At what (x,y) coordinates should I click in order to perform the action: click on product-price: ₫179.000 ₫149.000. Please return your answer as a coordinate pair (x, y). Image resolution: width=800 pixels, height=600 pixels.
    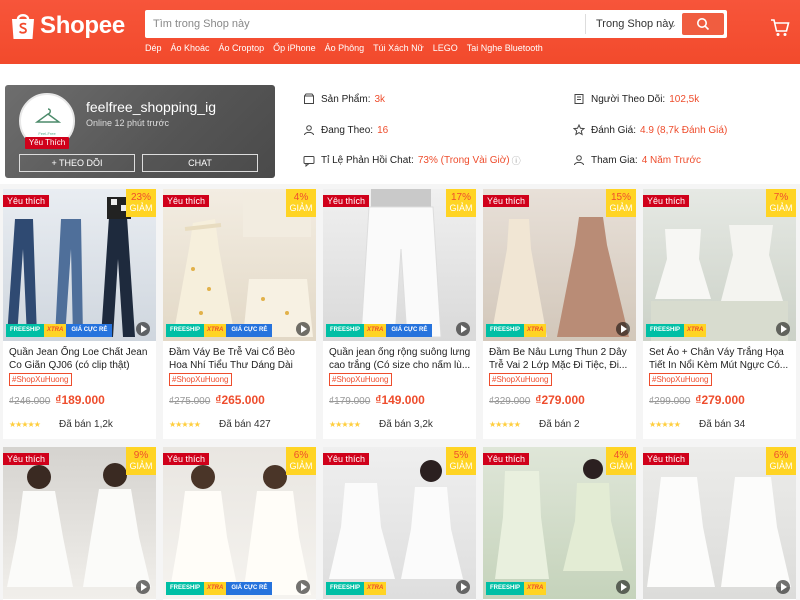
    Looking at the image, I should click on (377, 400).